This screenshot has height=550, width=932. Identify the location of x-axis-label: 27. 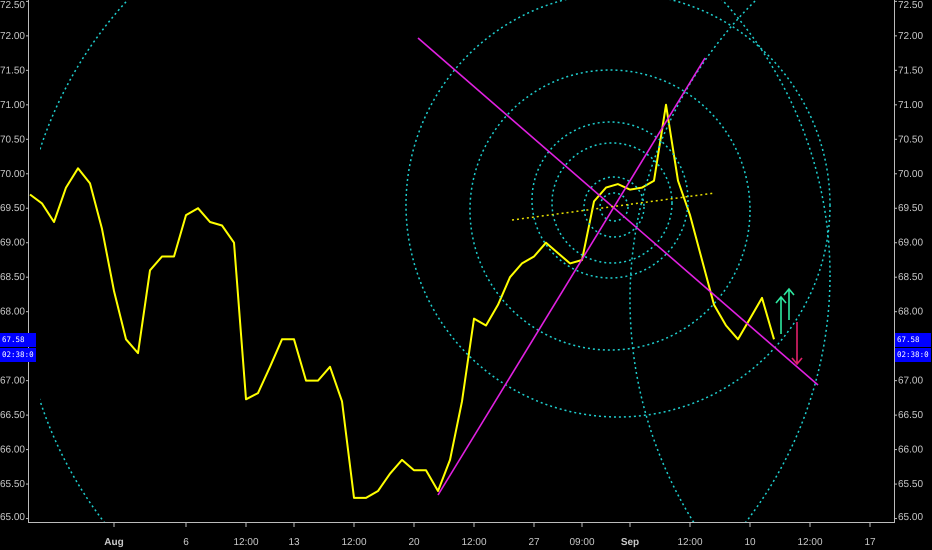
(534, 542).